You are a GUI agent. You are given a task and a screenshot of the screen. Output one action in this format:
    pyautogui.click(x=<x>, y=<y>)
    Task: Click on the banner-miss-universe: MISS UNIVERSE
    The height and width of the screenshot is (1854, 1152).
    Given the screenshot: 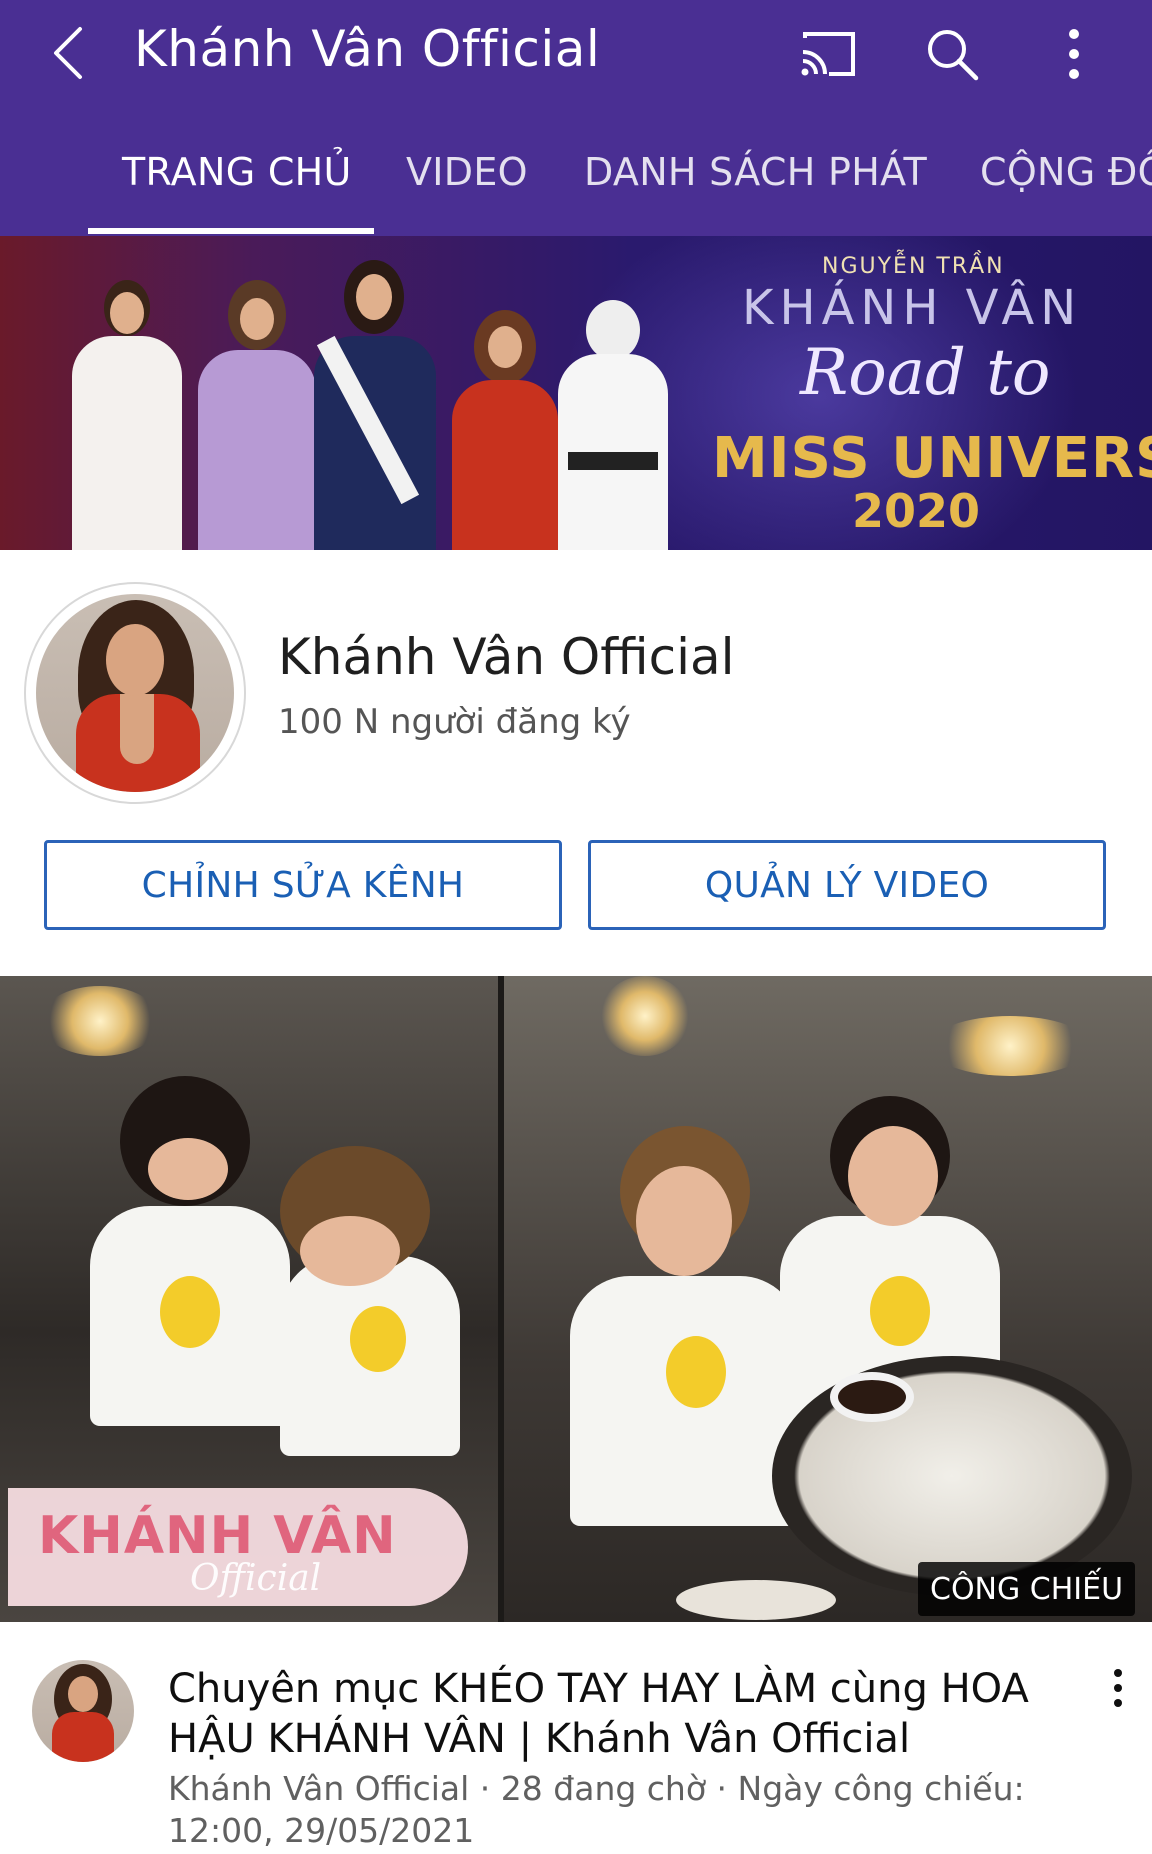 What is the action you would take?
    pyautogui.click(x=932, y=458)
    